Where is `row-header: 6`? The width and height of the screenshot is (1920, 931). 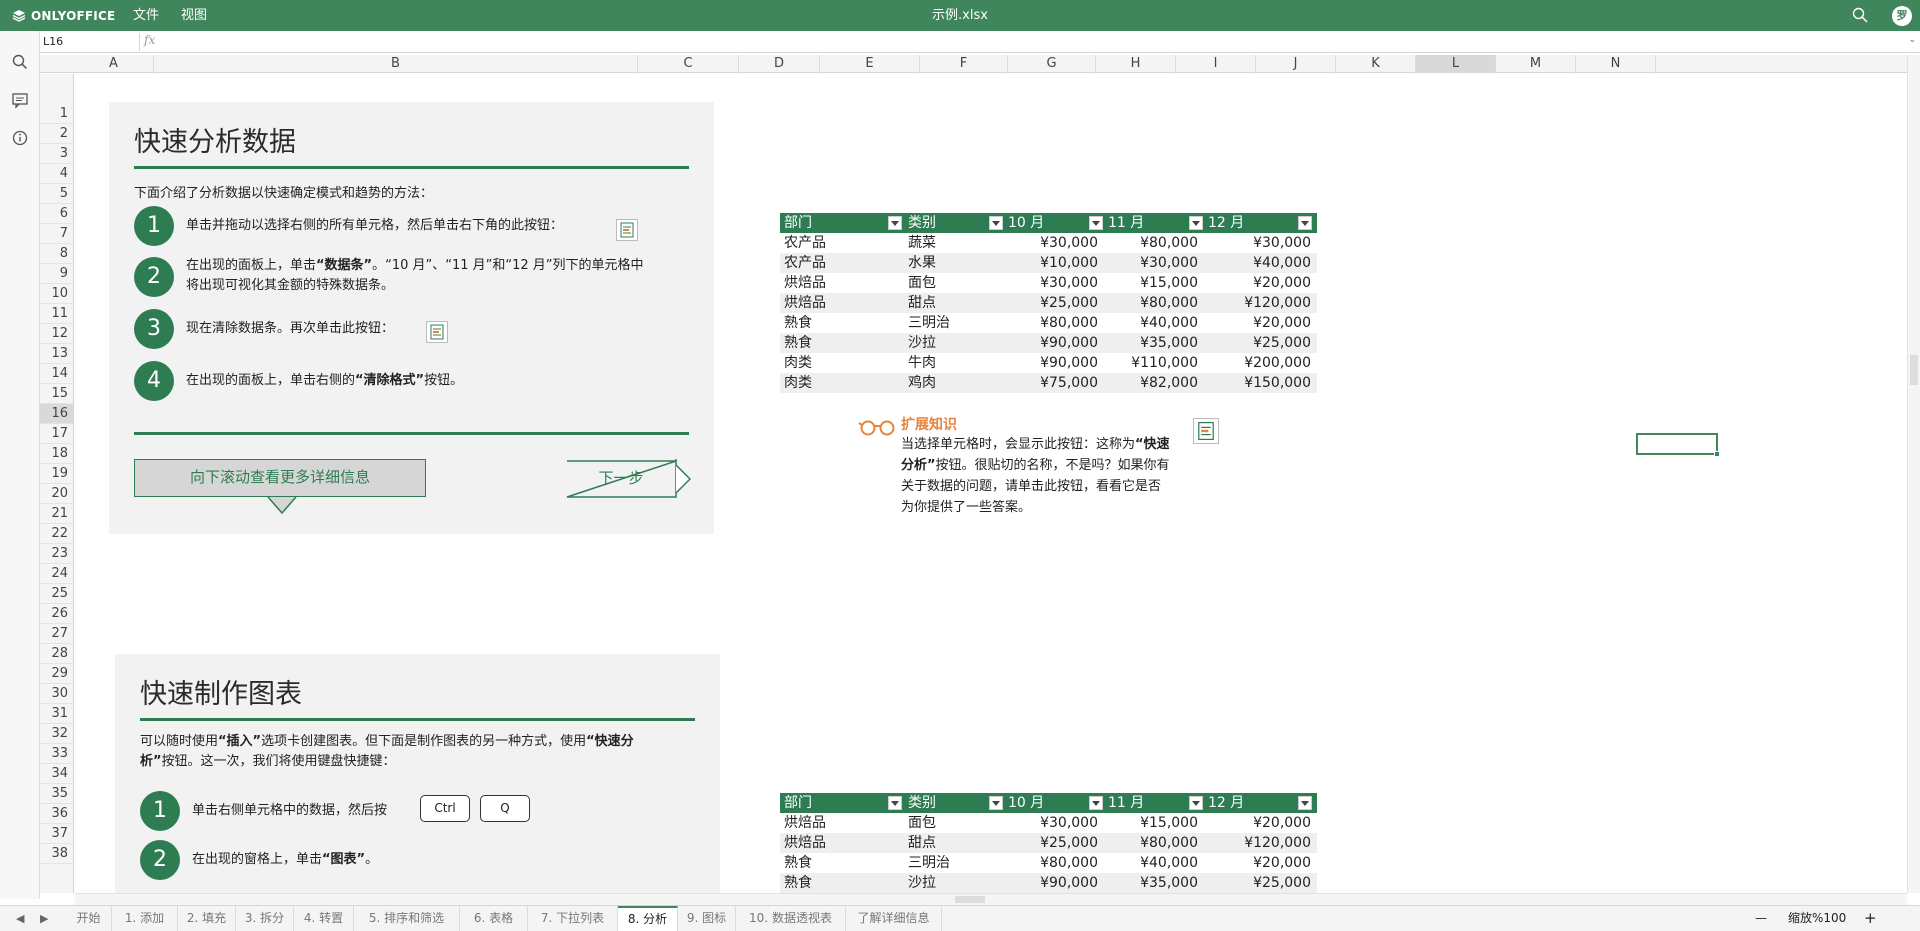
row-header: 6 is located at coordinates (56, 214).